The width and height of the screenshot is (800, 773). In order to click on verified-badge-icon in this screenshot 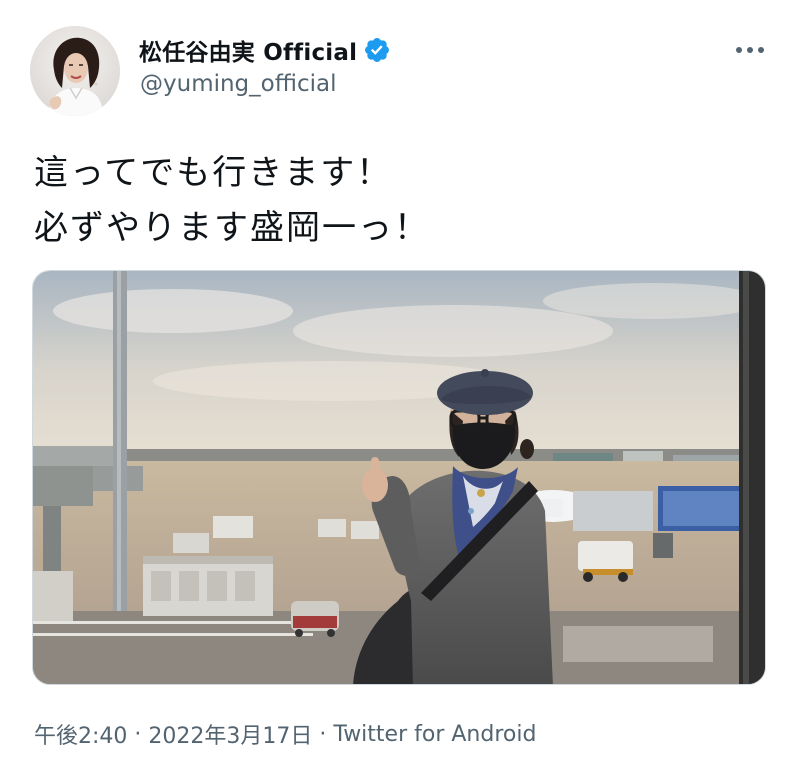, I will do `click(377, 50)`.